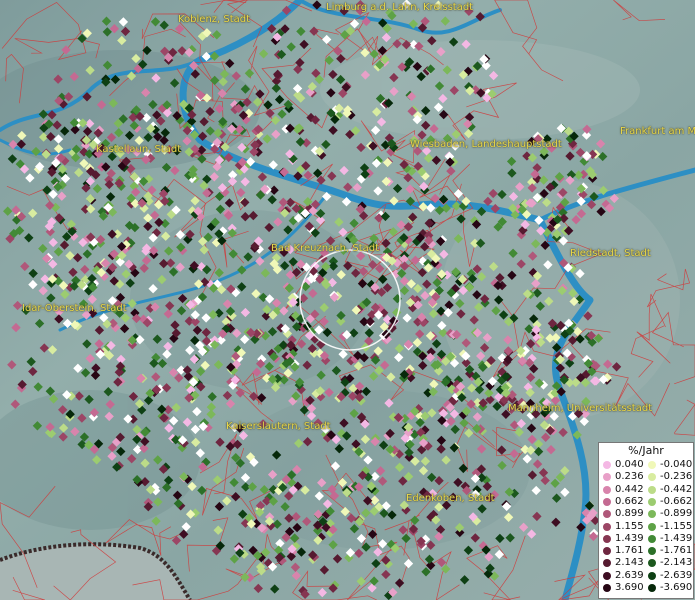 This screenshot has height=600, width=695. I want to click on legend-value: -0.236, so click(676, 477).